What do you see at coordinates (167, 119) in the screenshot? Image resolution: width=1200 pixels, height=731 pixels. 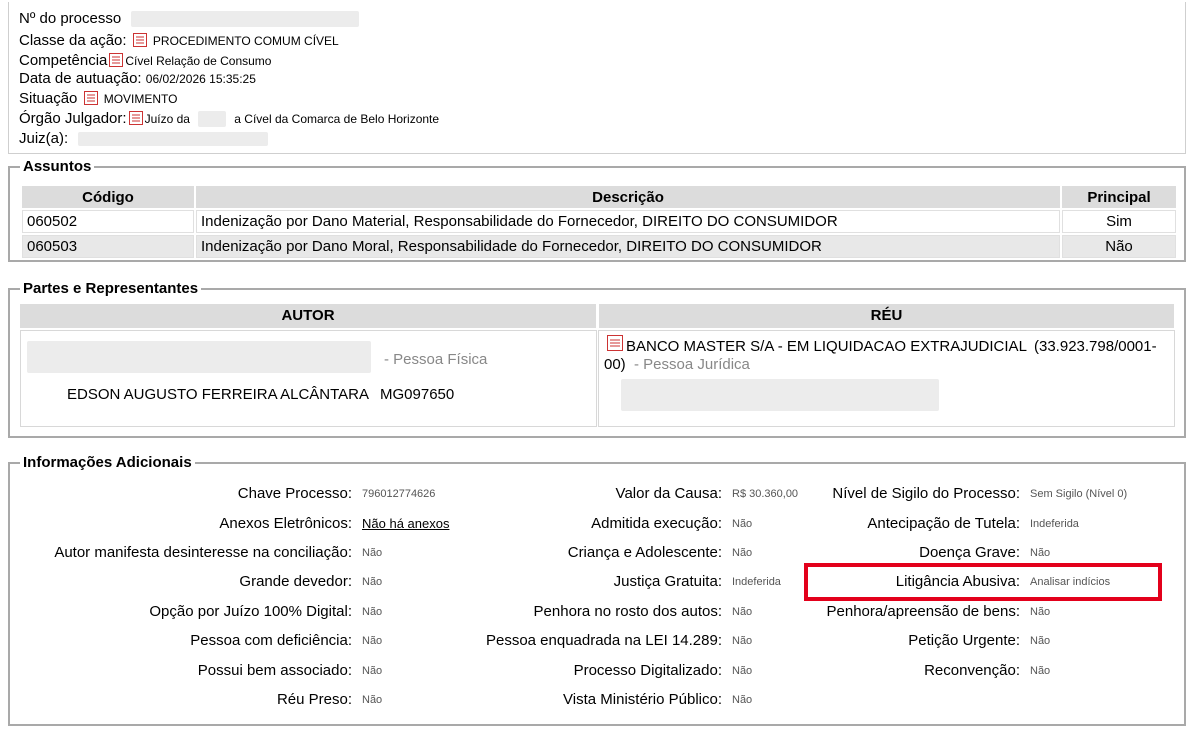 I see `orgao-value-a: Juízo da` at bounding box center [167, 119].